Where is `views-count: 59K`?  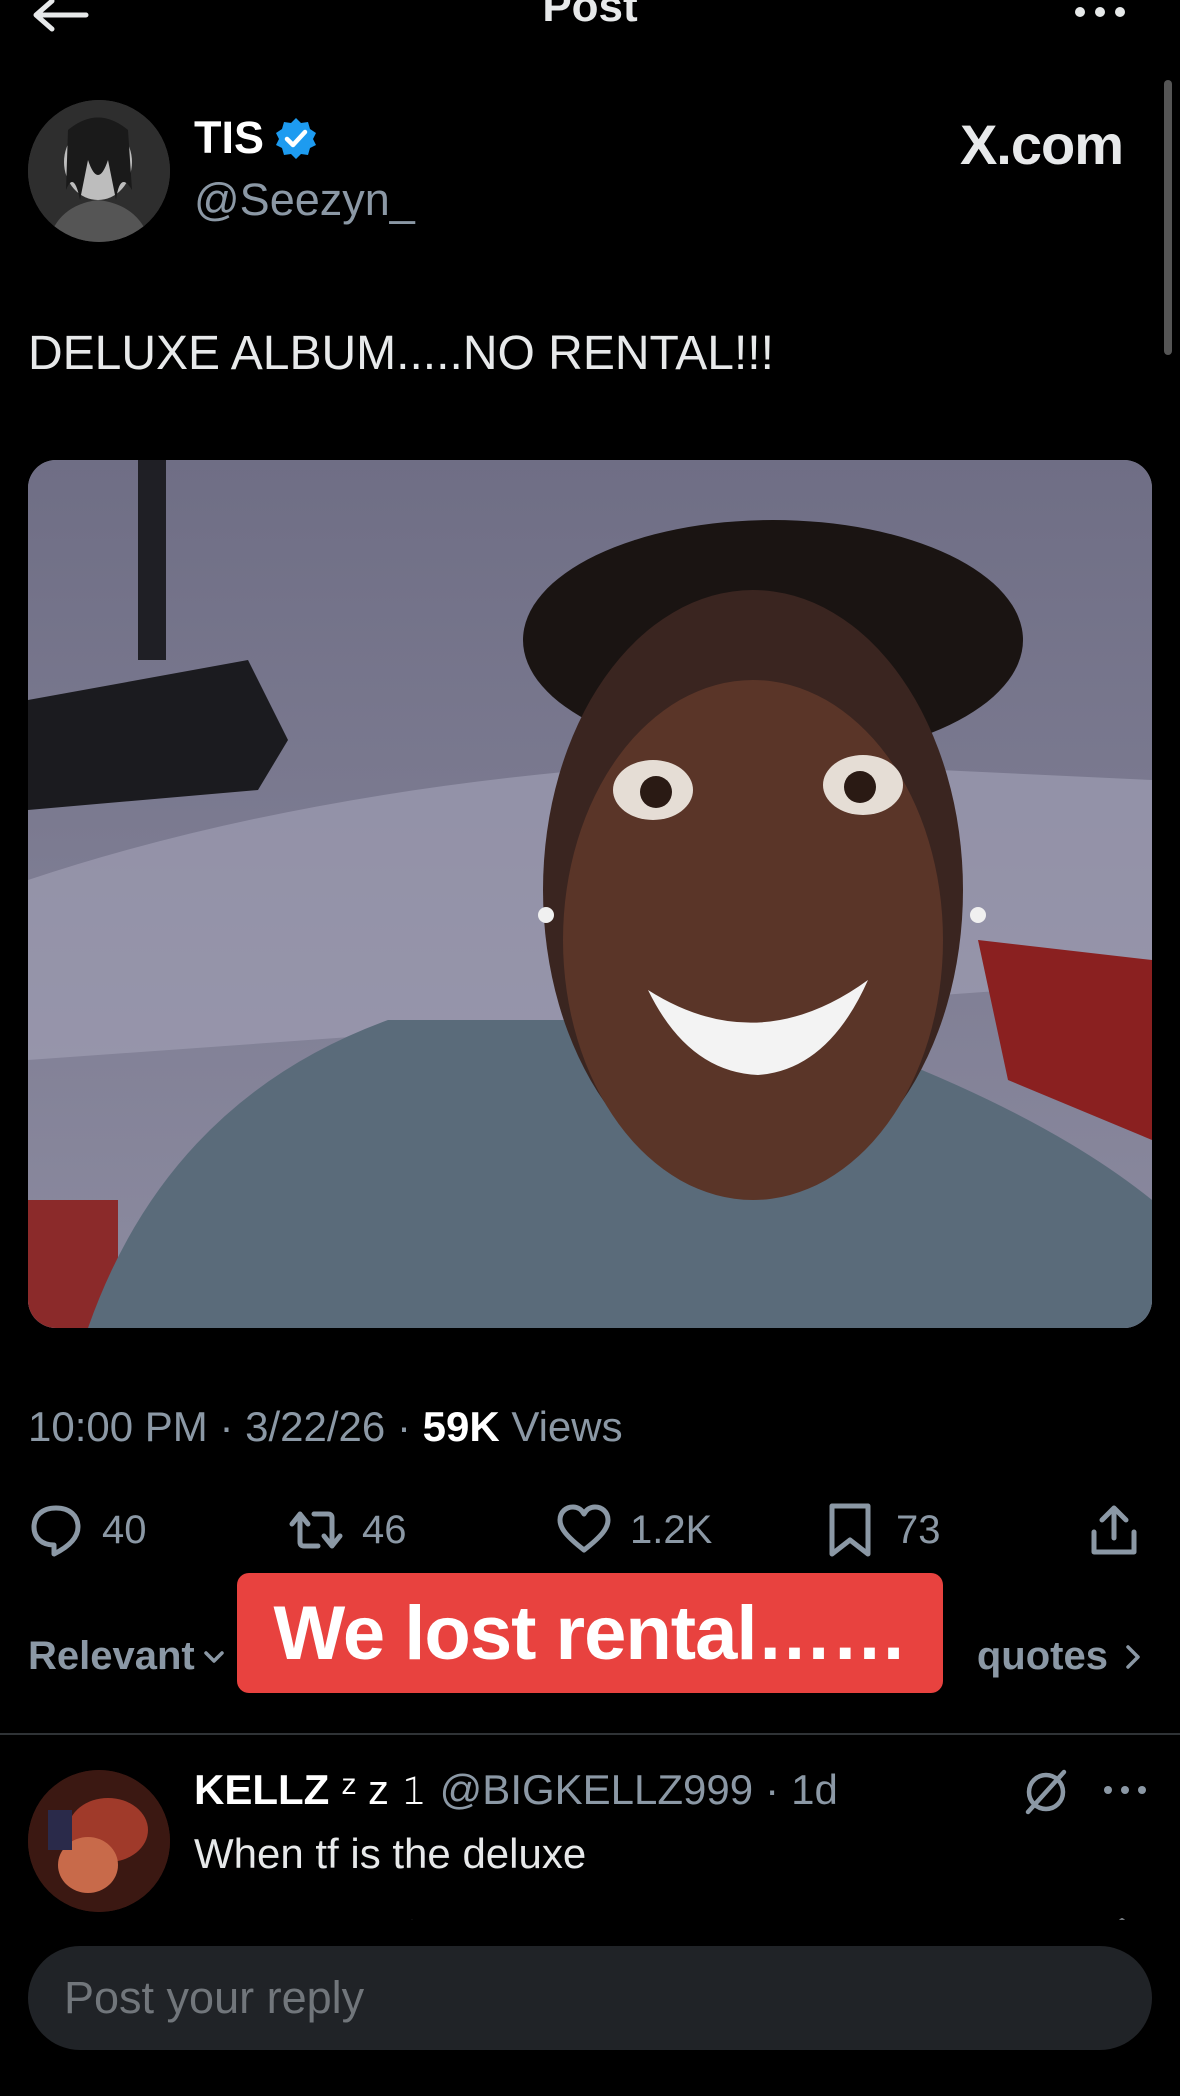 views-count: 59K is located at coordinates (461, 1426).